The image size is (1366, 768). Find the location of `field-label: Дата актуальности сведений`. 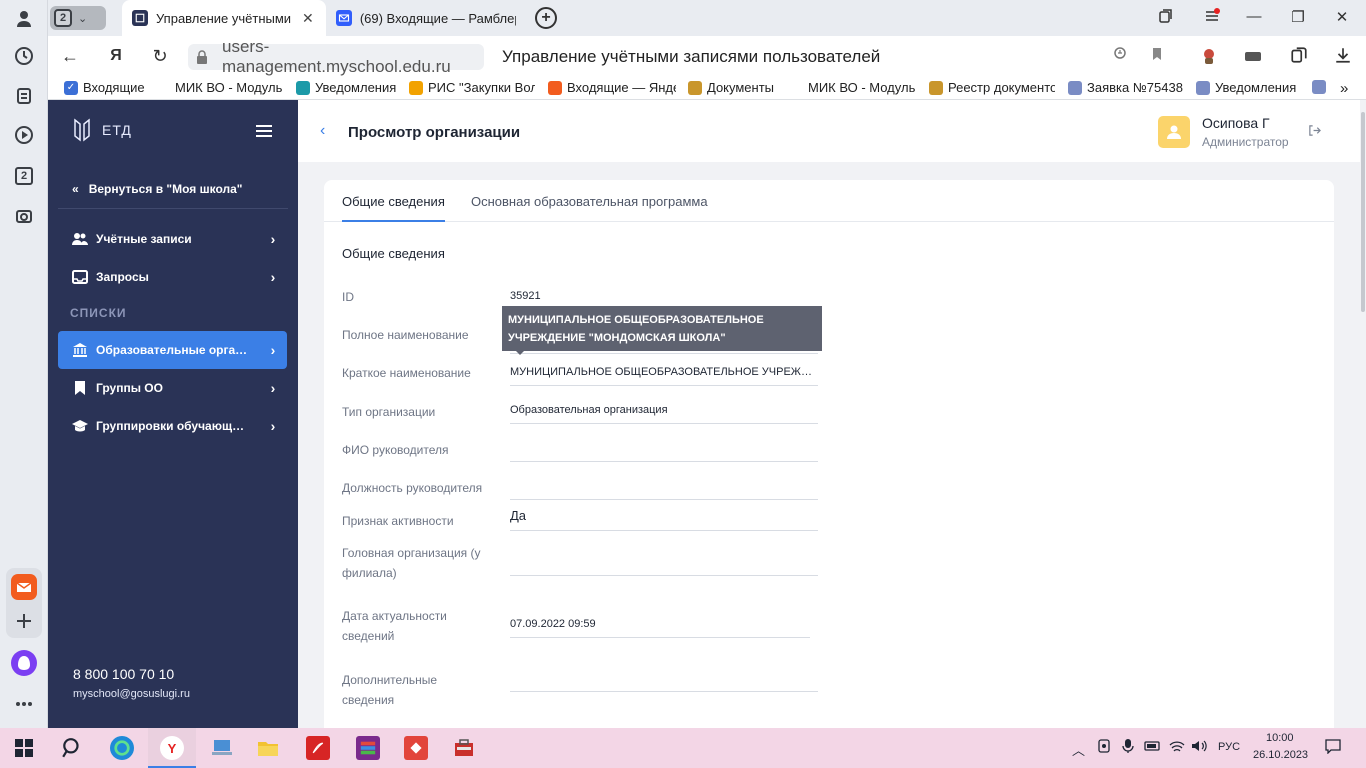

field-label: Дата актуальности сведений is located at coordinates (394, 626).